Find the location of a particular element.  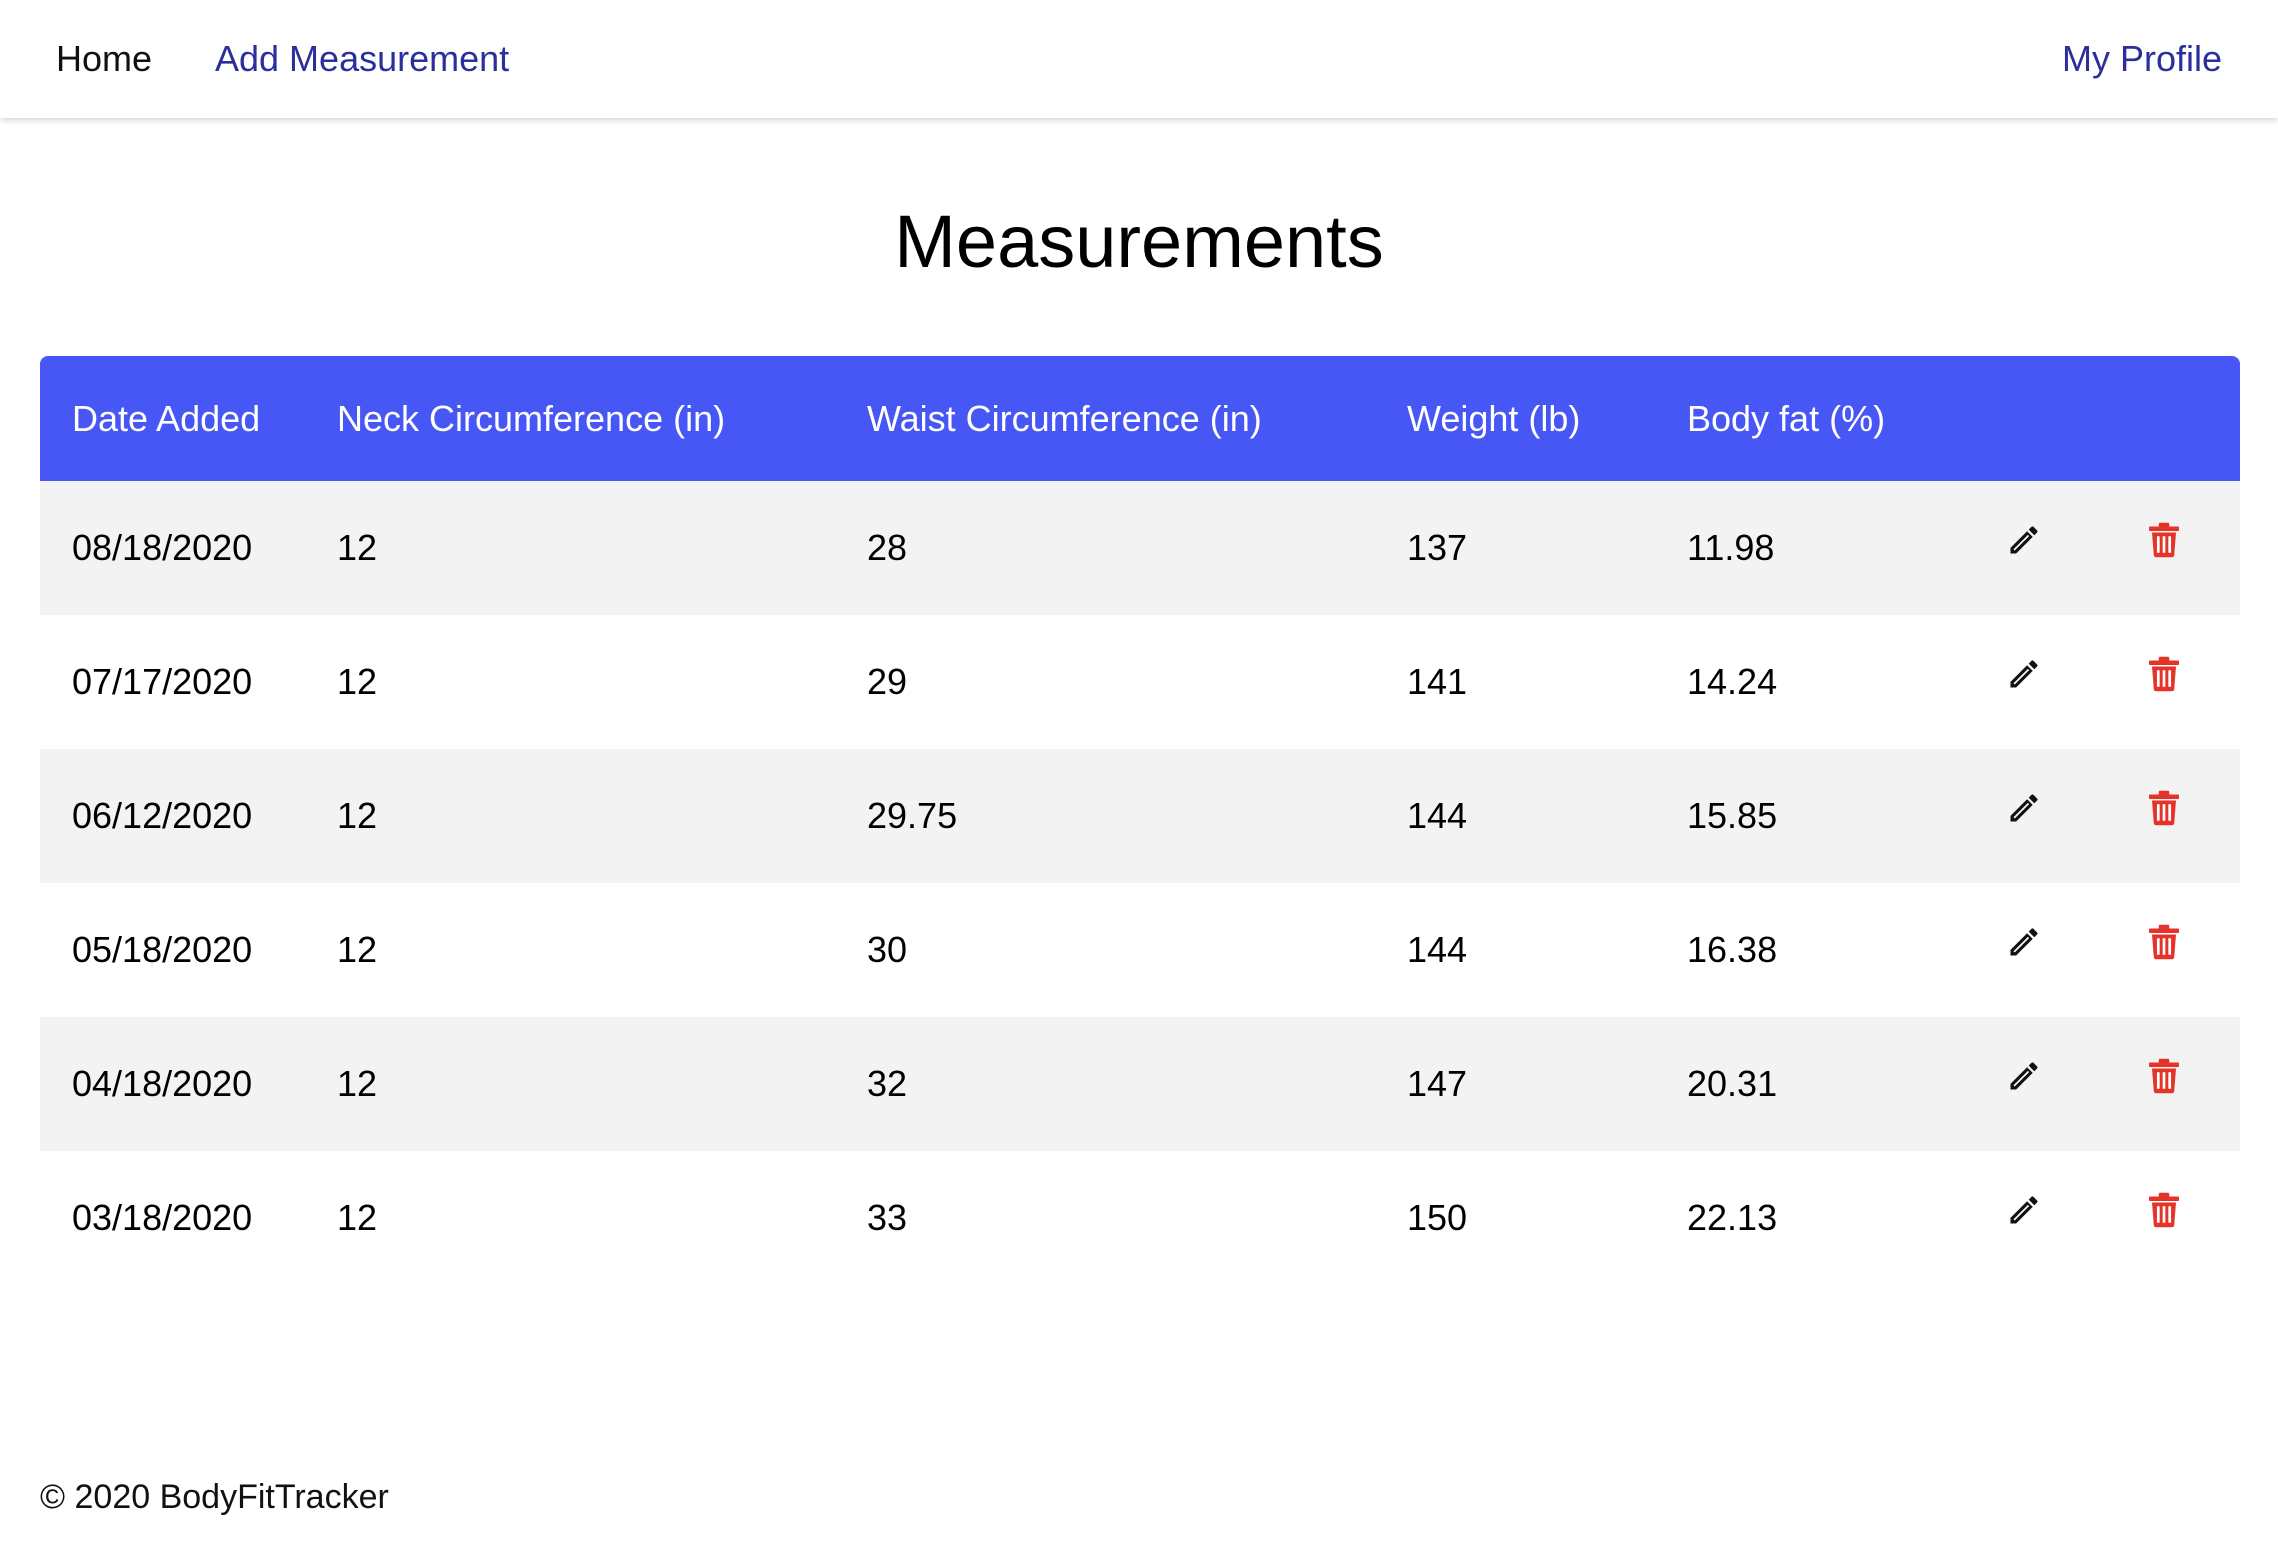

cell-date: 07/17/2020 is located at coordinates (162, 681).